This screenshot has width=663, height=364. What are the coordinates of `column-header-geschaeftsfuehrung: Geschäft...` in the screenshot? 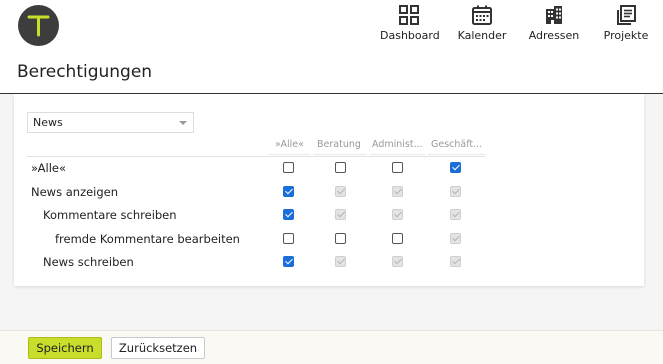 It's located at (457, 144).